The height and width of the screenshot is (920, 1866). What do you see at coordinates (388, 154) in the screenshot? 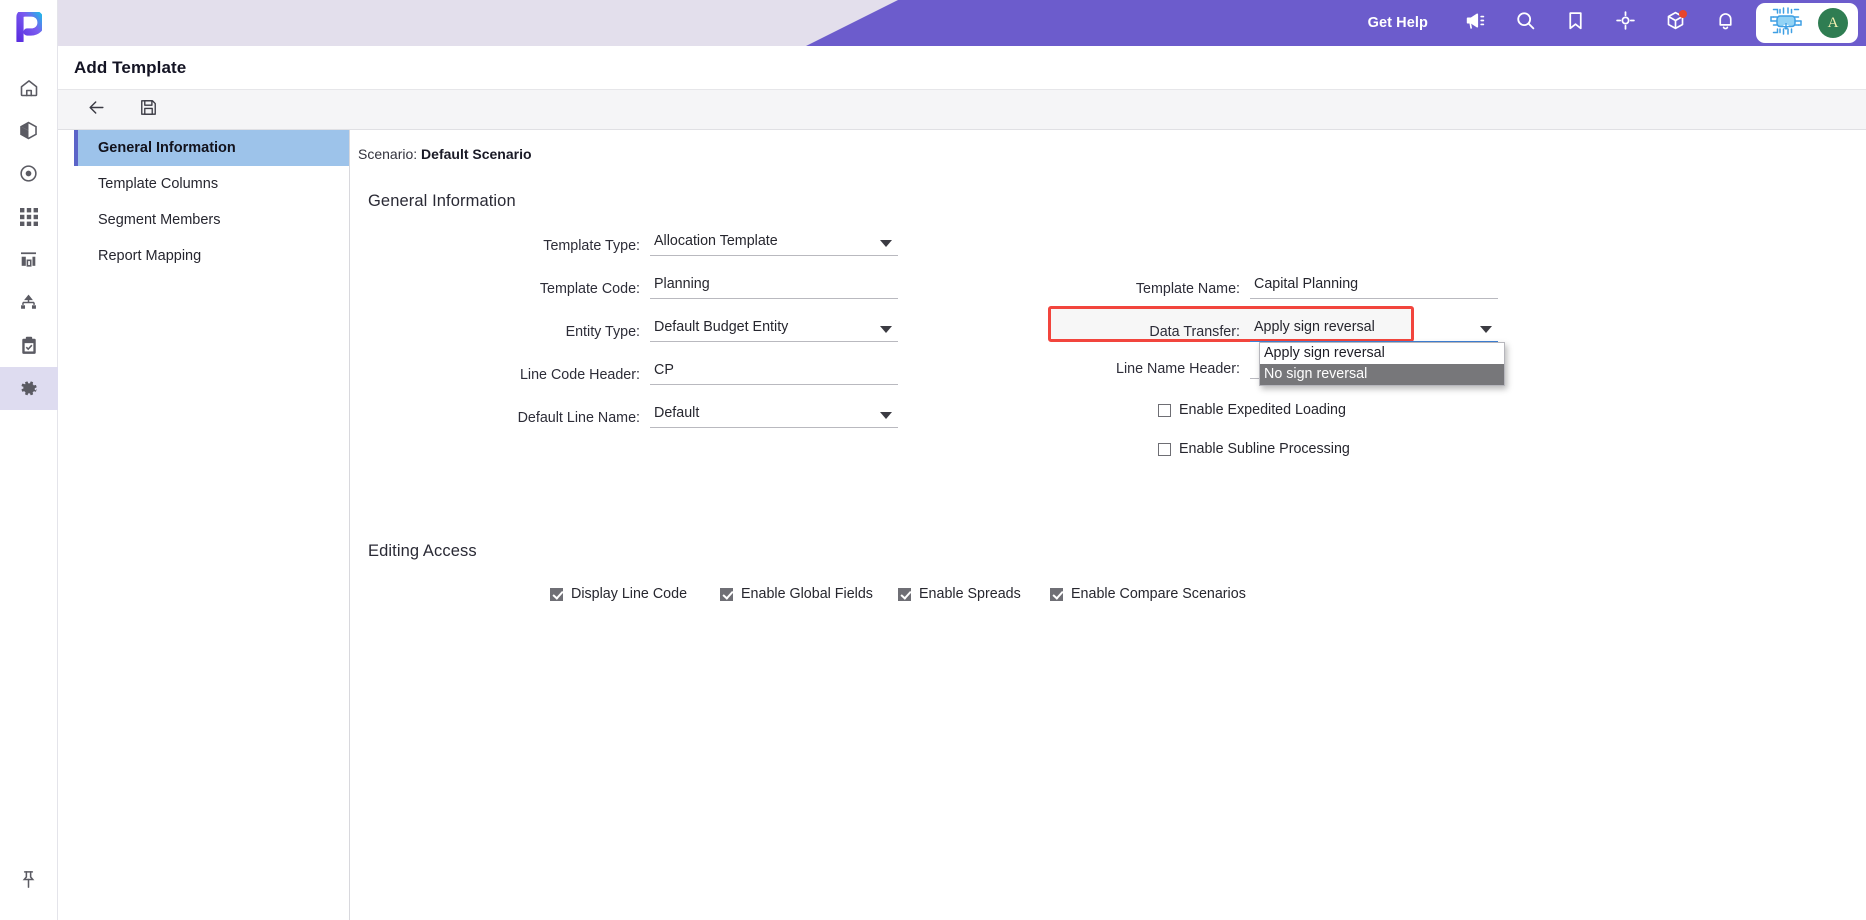
I see `scenario-label: Scenario:` at bounding box center [388, 154].